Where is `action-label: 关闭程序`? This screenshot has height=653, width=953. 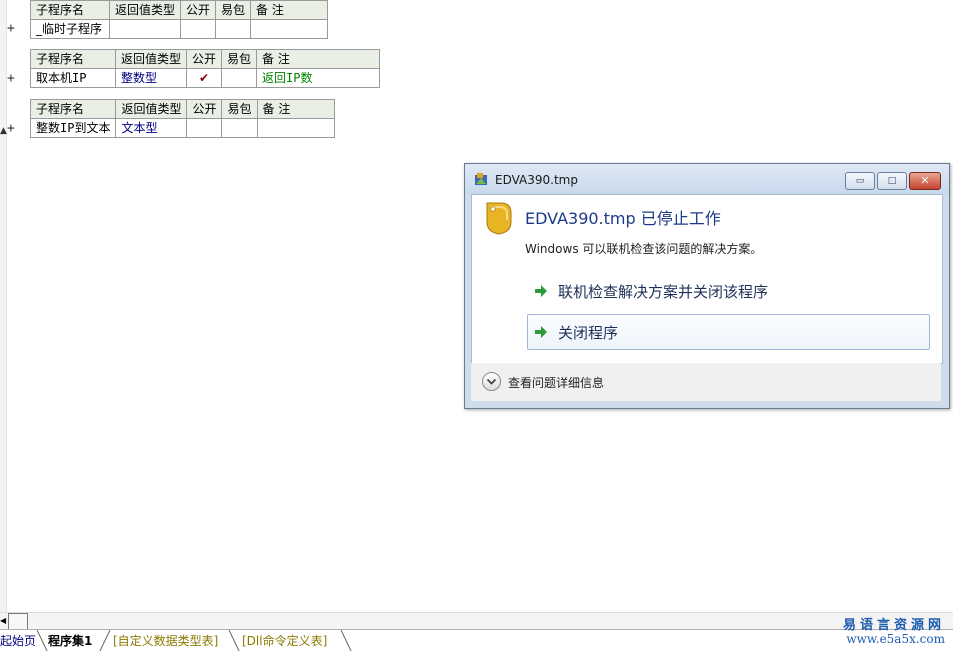
action-label: 关闭程序 is located at coordinates (588, 333).